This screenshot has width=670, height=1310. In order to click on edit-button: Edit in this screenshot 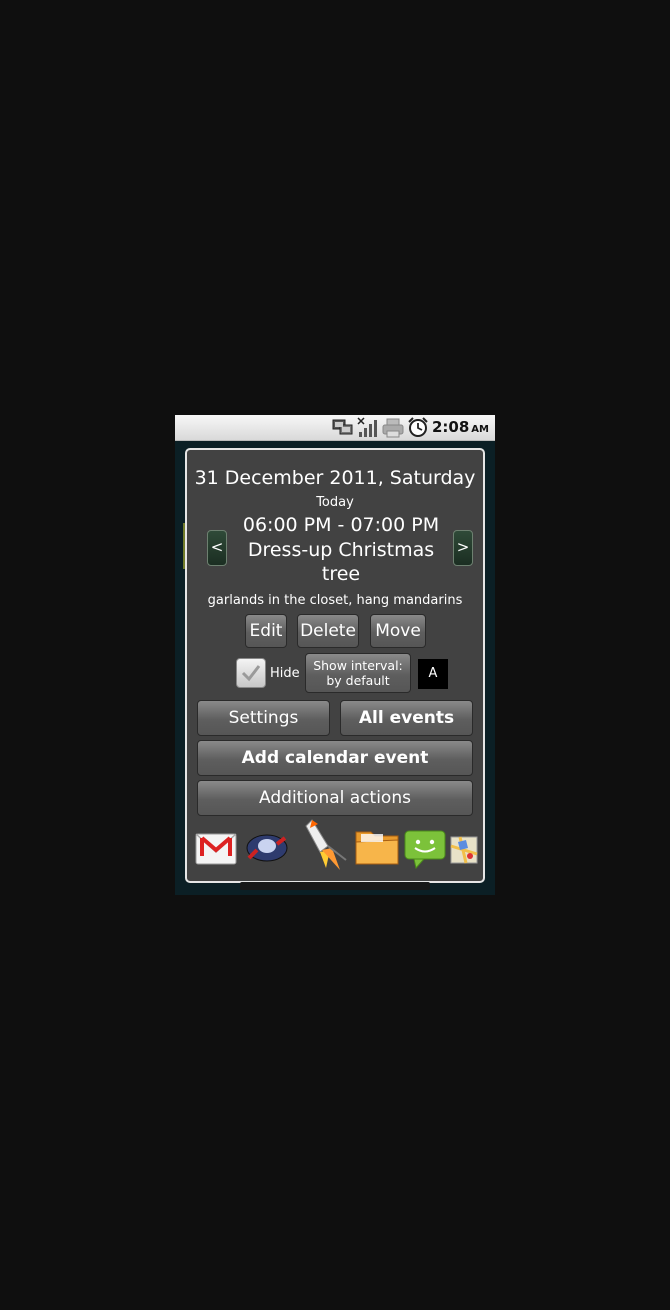, I will do `click(266, 631)`.